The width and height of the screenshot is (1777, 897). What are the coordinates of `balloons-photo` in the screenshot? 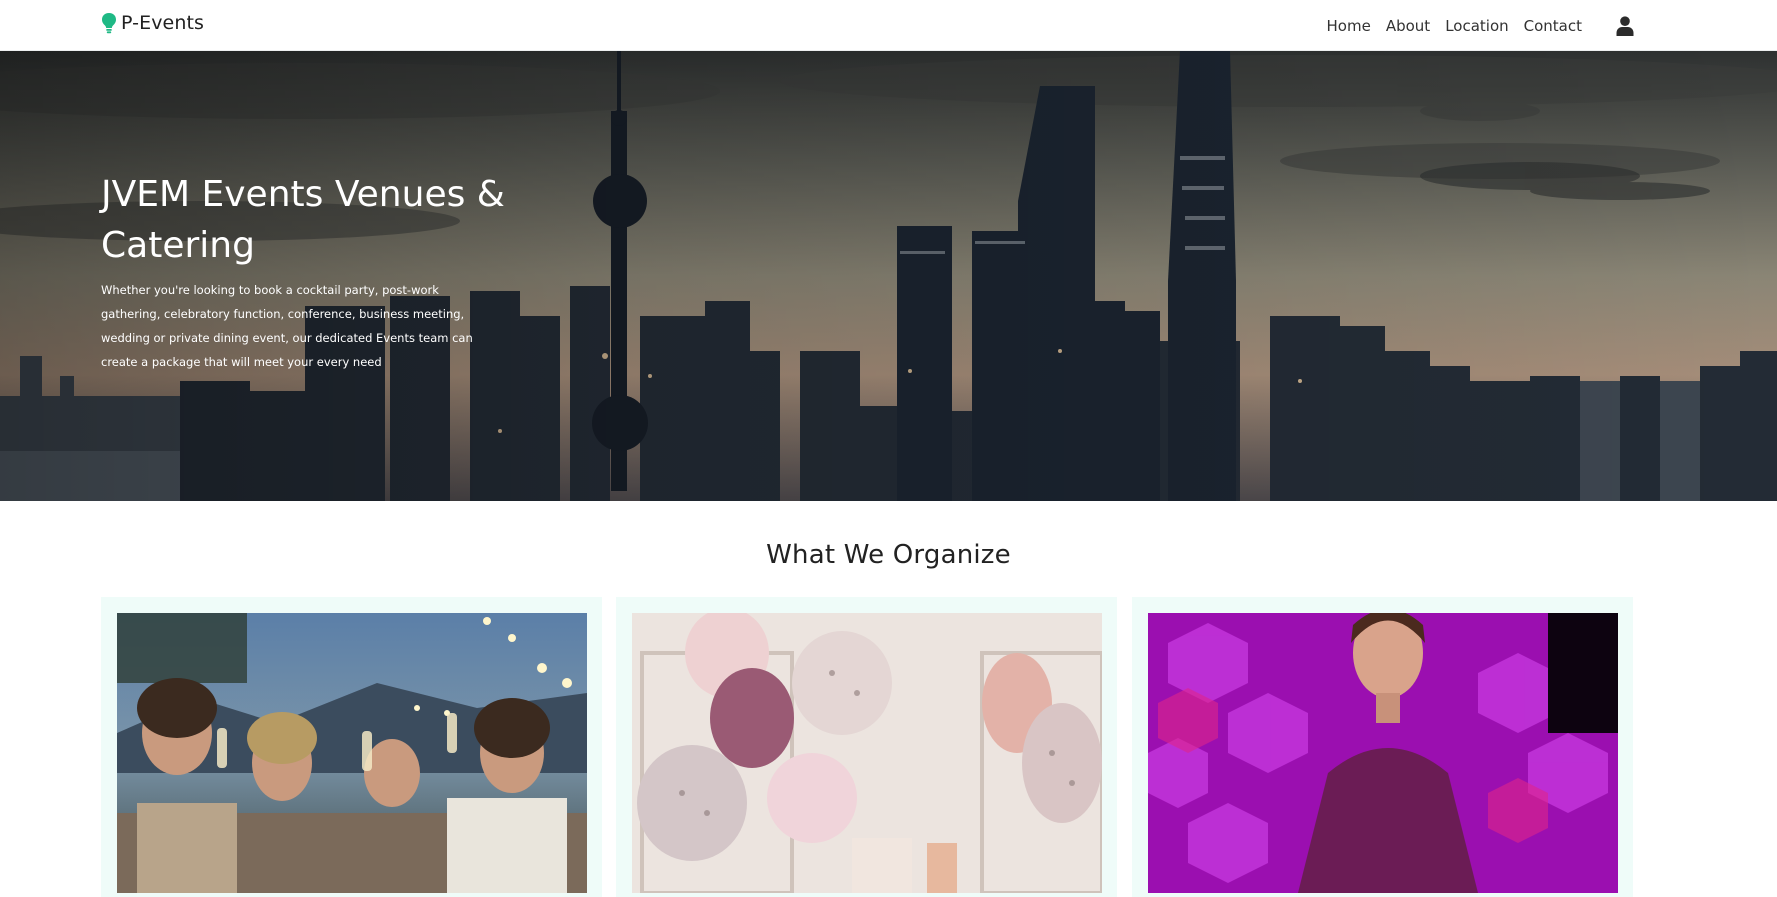 It's located at (867, 753).